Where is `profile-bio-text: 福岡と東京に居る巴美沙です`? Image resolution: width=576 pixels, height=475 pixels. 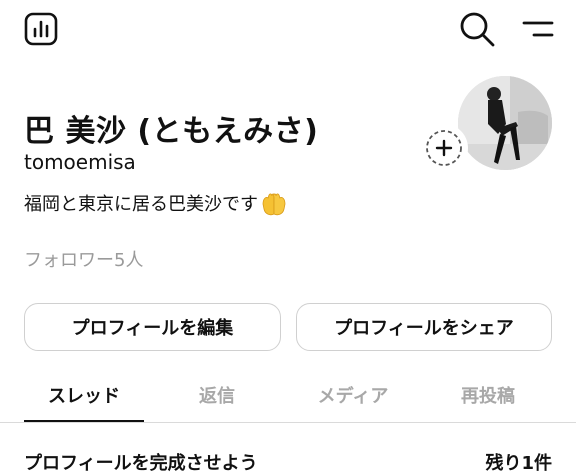
profile-bio-text: 福岡と東京に居る巴美沙です is located at coordinates (141, 204).